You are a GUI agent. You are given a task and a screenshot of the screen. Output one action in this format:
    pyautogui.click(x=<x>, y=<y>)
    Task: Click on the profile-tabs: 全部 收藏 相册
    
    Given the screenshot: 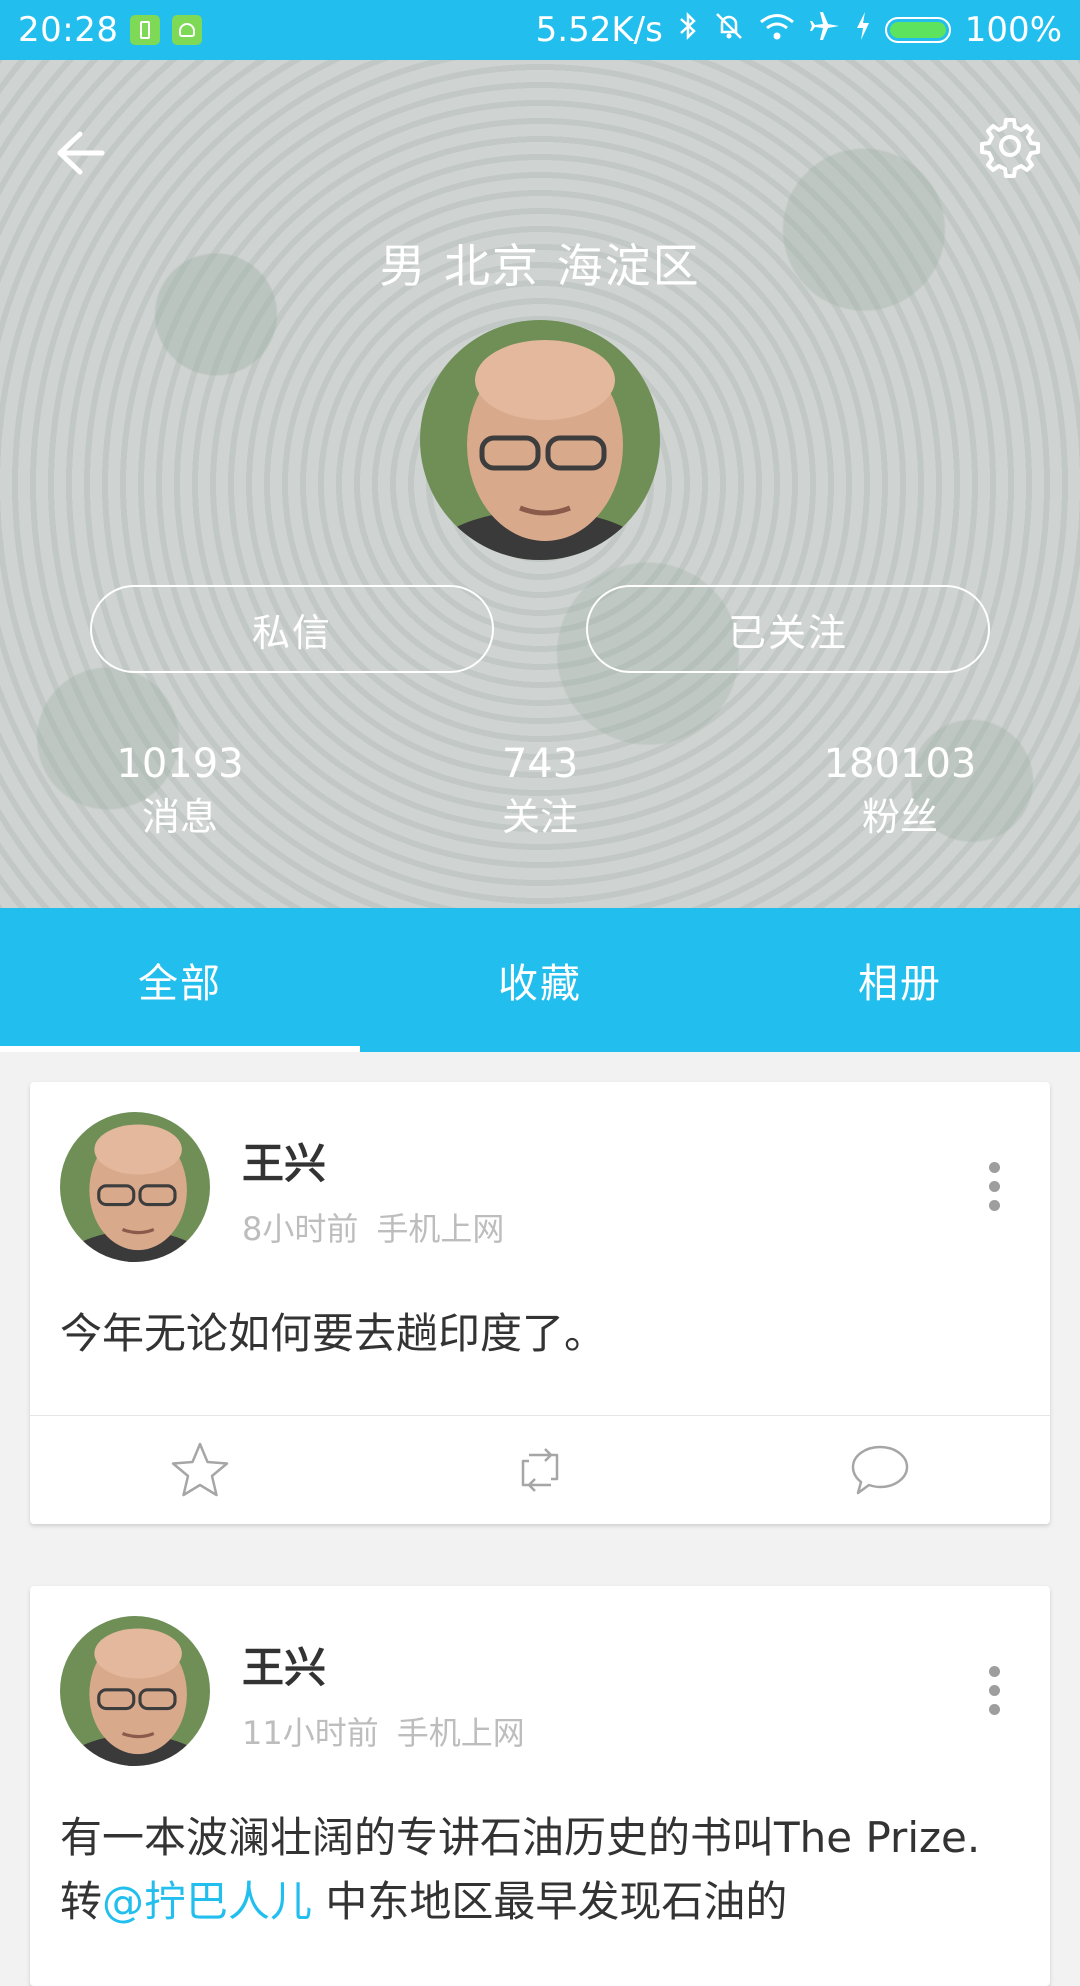 What is the action you would take?
    pyautogui.click(x=540, y=980)
    